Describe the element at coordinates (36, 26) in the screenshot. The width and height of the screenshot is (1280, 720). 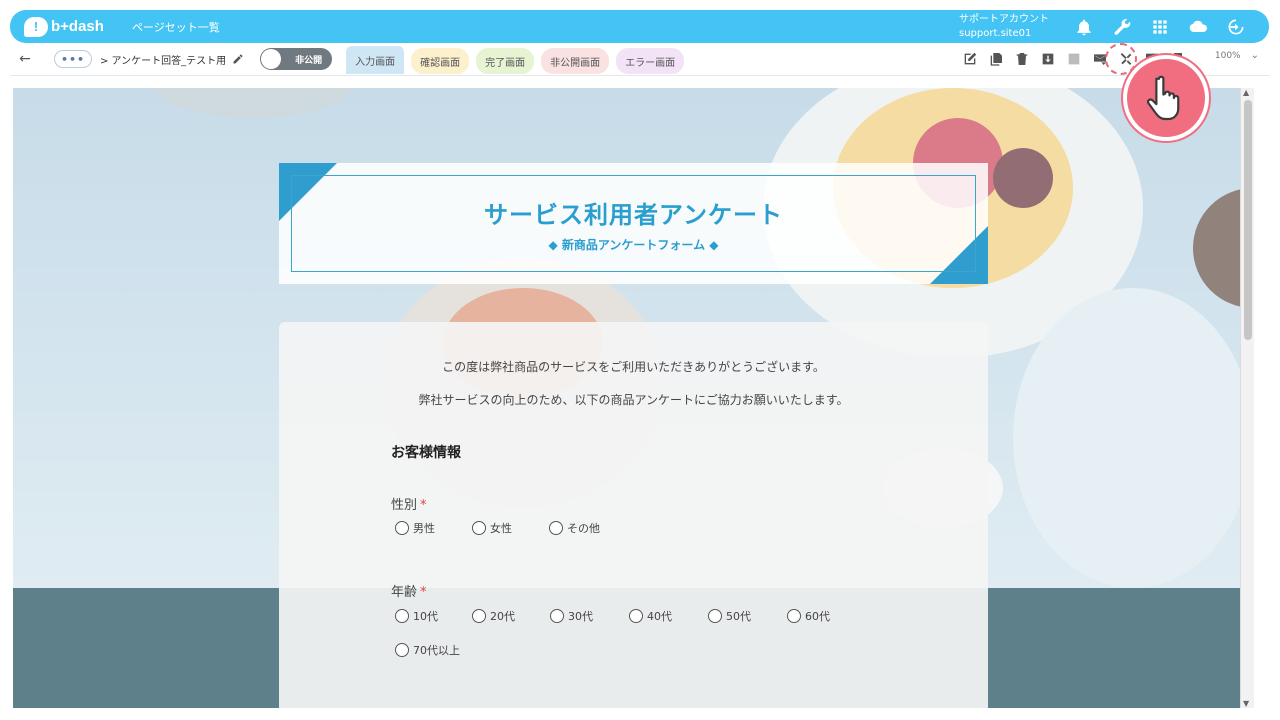
I see `logo-mark: !` at that location.